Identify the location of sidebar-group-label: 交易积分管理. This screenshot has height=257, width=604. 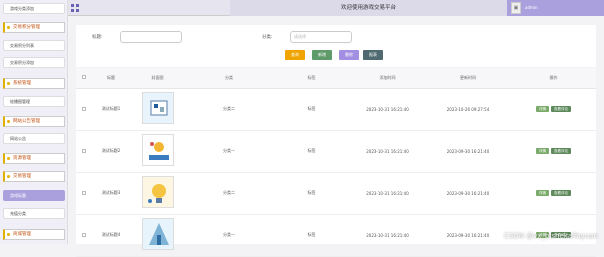
(26, 27).